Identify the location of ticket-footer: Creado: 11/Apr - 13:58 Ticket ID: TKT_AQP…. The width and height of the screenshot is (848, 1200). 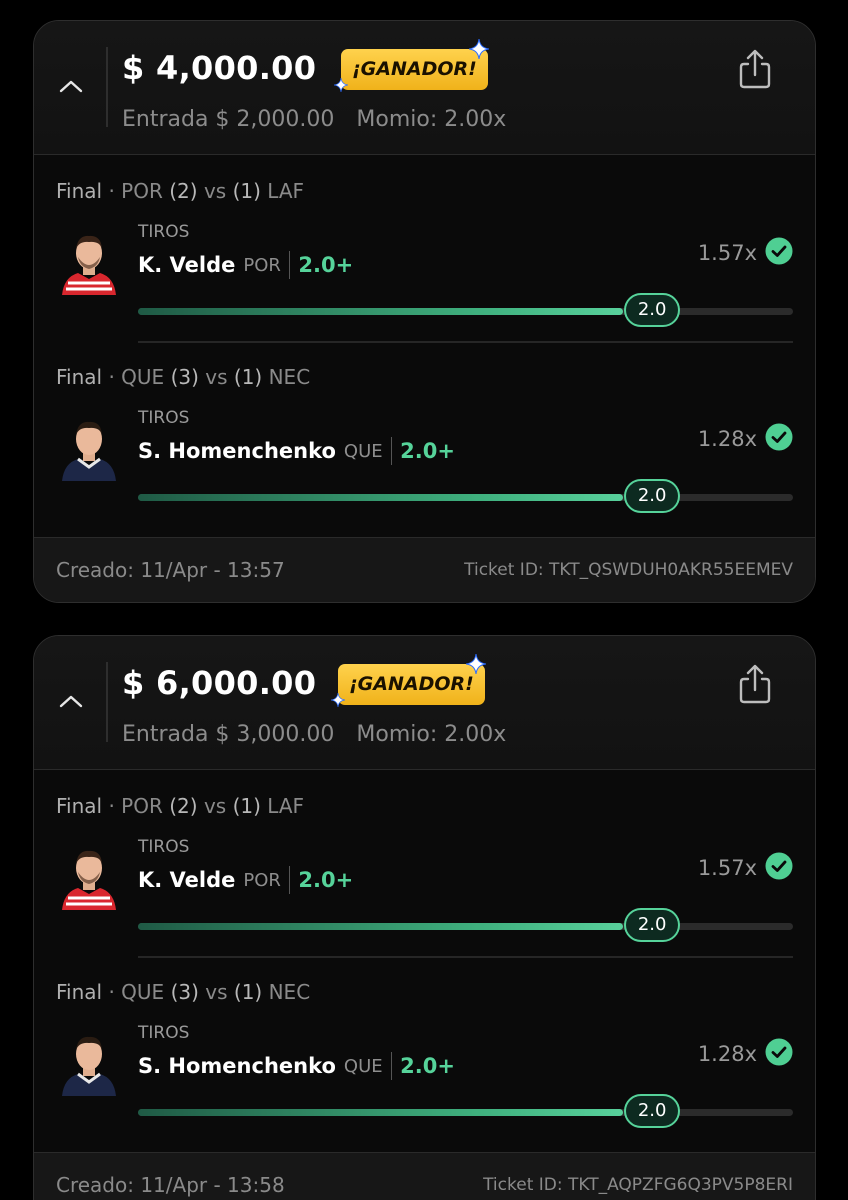
(424, 1176).